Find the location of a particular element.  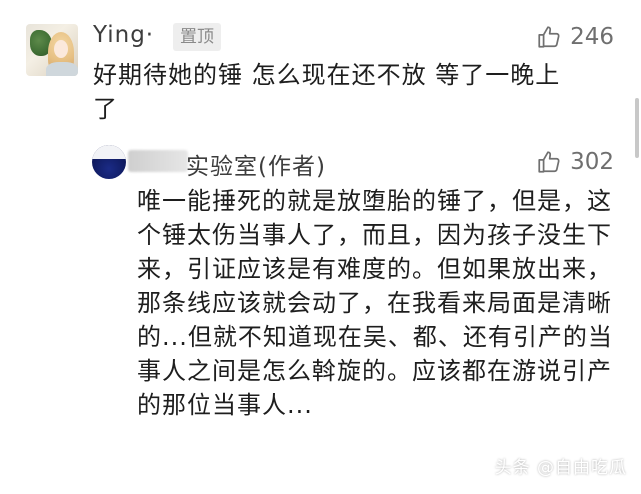

watermark: 头条 @自由吃瓜 is located at coordinates (560, 468).